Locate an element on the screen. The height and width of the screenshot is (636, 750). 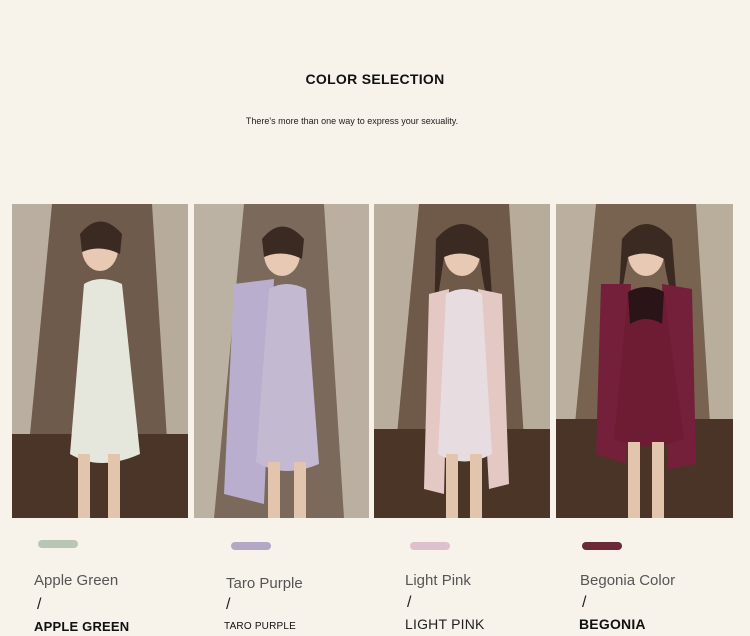
swatch-begonia is located at coordinates (602, 546).